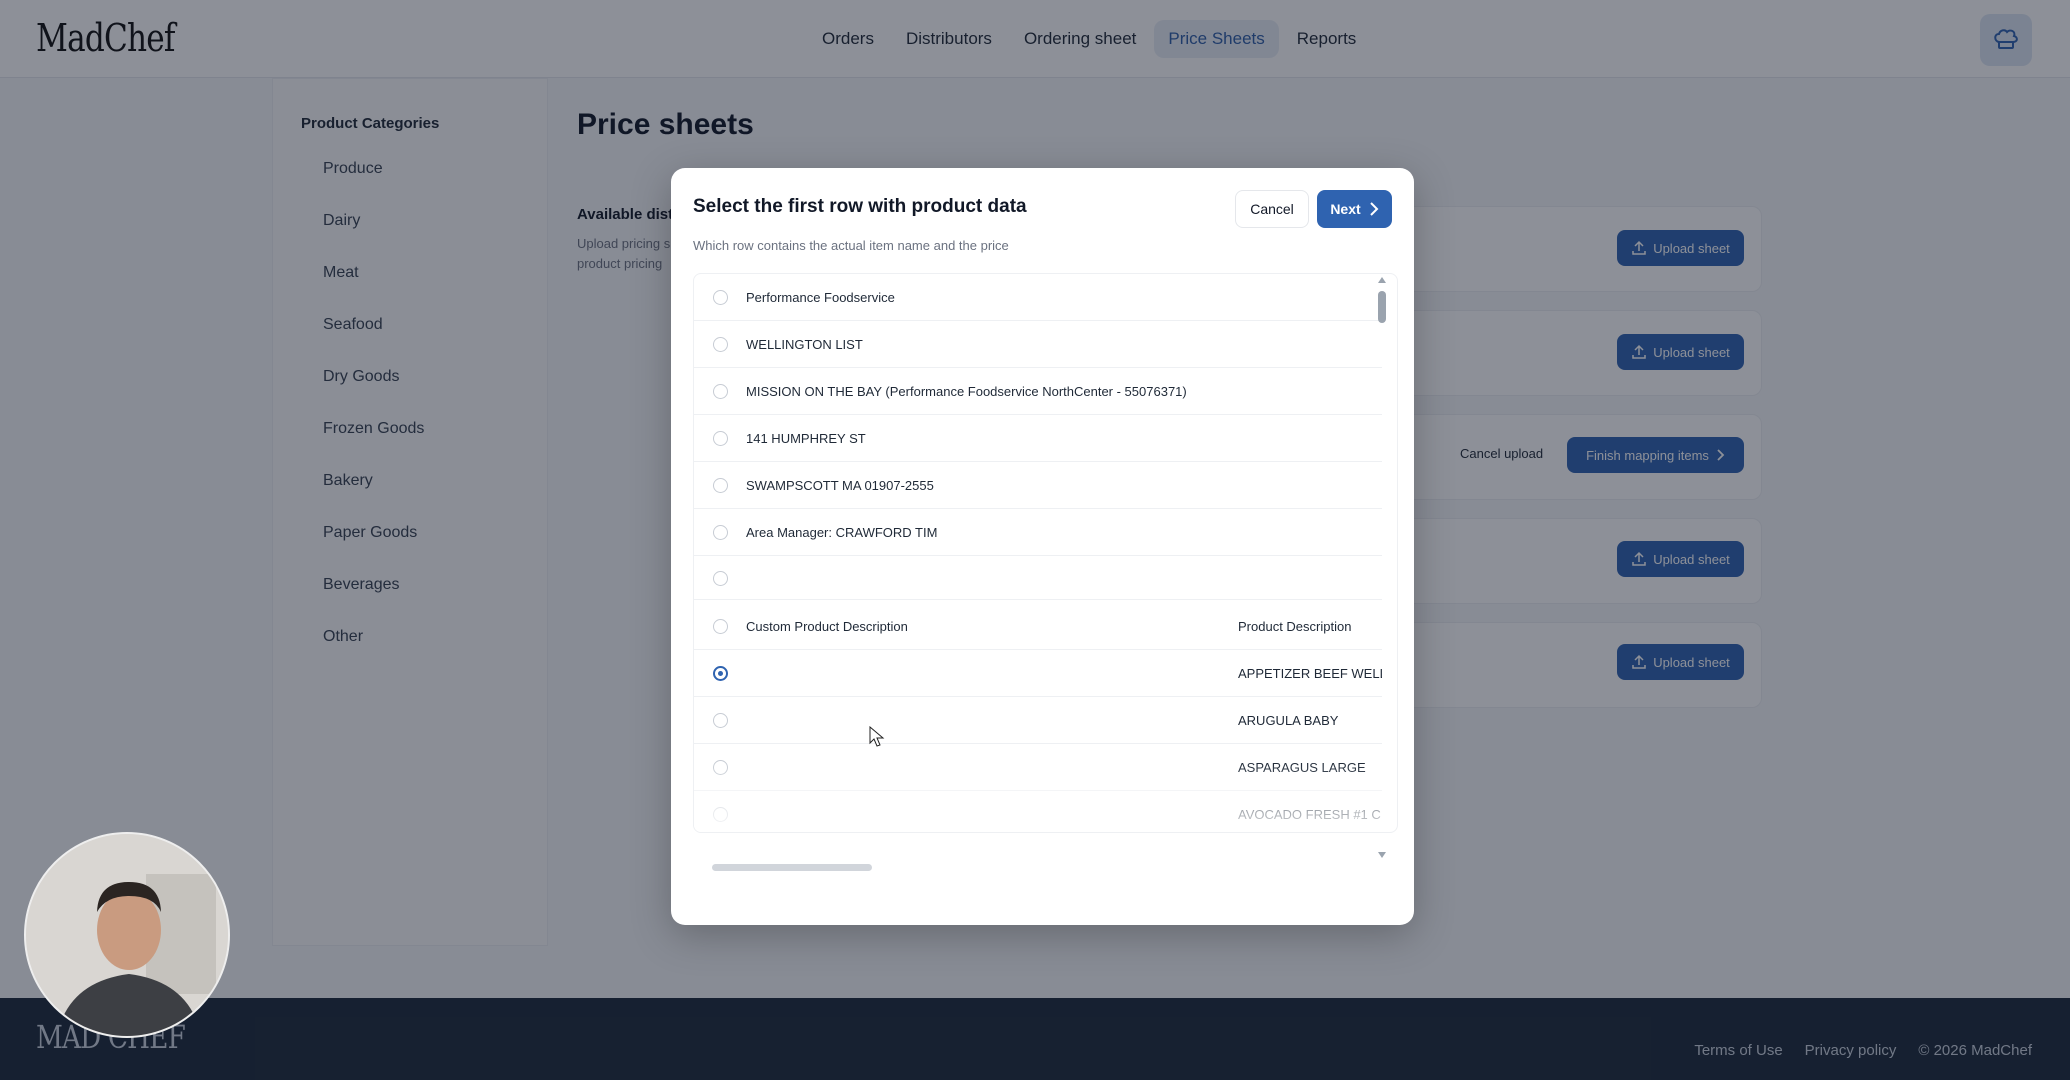  Describe the element at coordinates (840, 485) in the screenshot. I see `row-cell-custom-description: SWAMPSCOTT MA 01907-2555` at that location.